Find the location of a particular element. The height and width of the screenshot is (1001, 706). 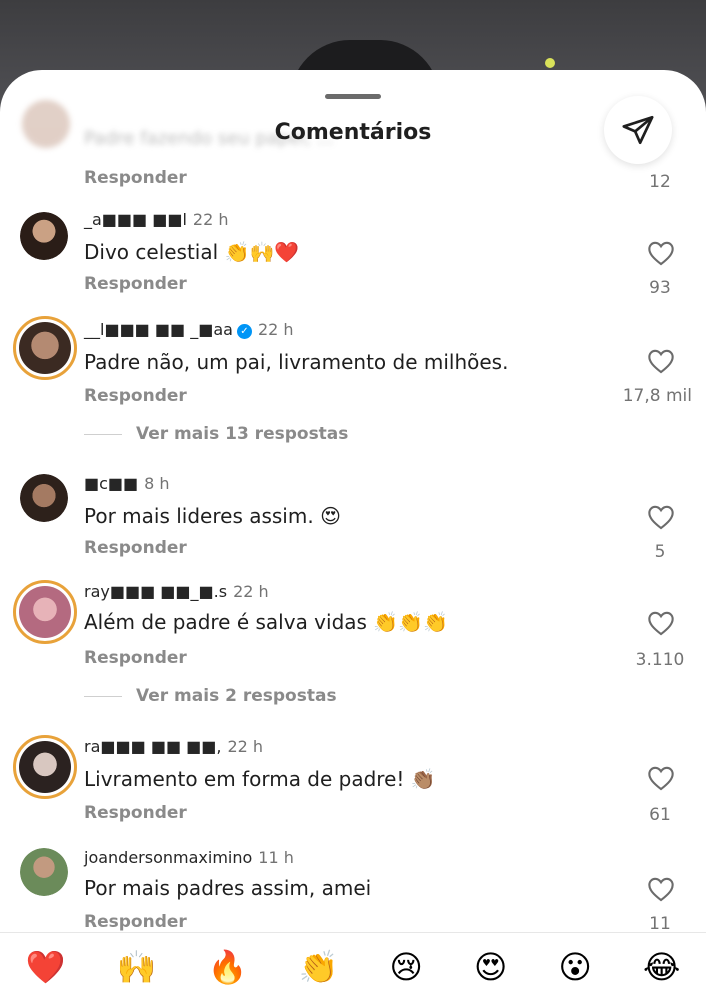

comment-text: Por mais padres assim, amei is located at coordinates (228, 888).